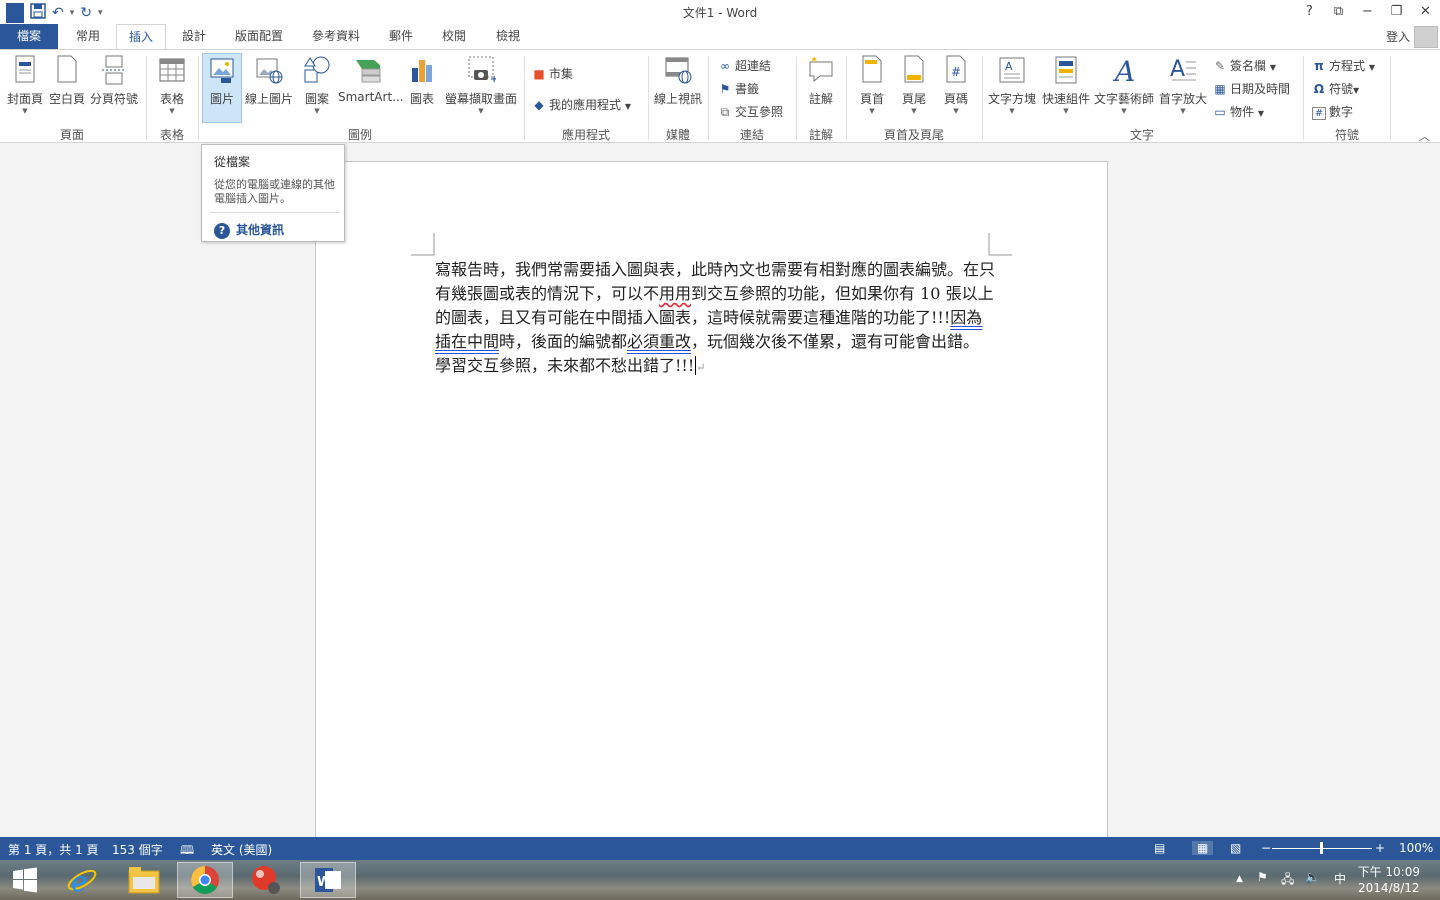 This screenshot has width=1440, height=900. I want to click on zoom-out-button: −, so click(1266, 848).